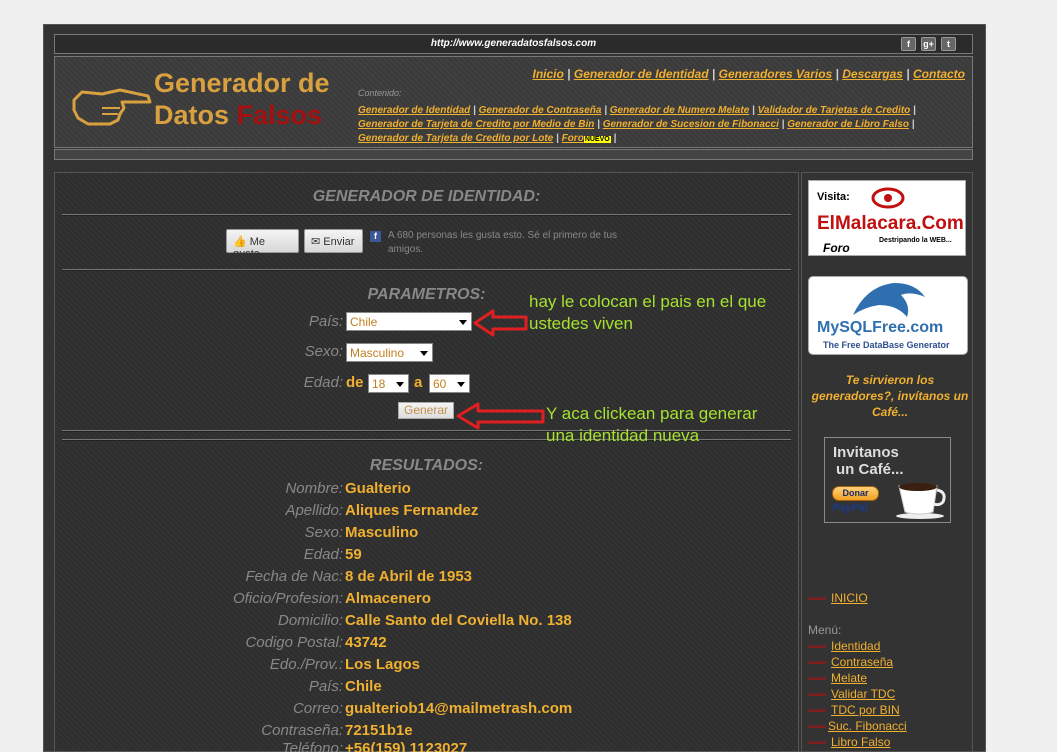 This screenshot has width=1057, height=752. Describe the element at coordinates (366, 642) in the screenshot. I see `result-value: 43742` at that location.